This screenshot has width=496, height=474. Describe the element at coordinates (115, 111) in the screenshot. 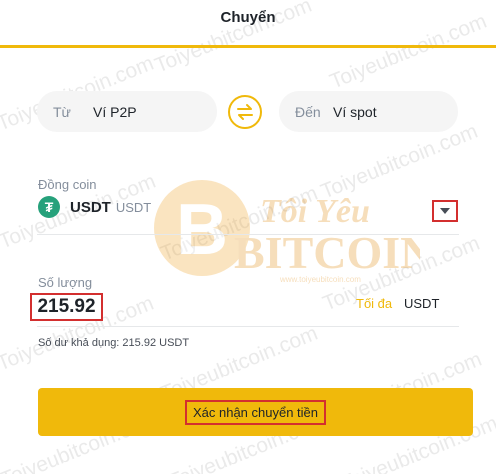

I see `from-value: Ví P2P` at that location.